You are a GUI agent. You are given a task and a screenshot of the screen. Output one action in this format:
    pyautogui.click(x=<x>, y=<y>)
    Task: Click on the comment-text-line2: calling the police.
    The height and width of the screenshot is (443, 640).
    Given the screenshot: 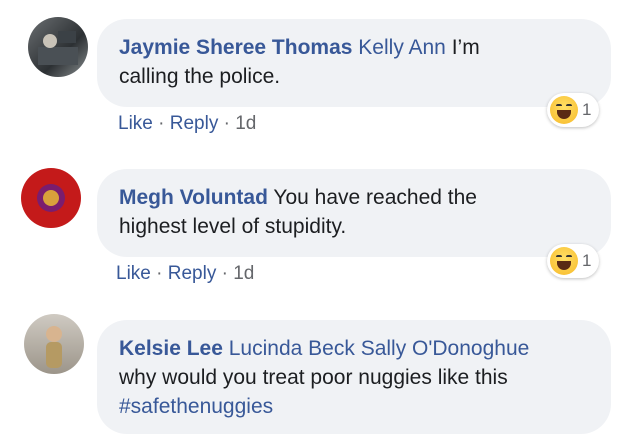 What is the action you would take?
    pyautogui.click(x=200, y=76)
    